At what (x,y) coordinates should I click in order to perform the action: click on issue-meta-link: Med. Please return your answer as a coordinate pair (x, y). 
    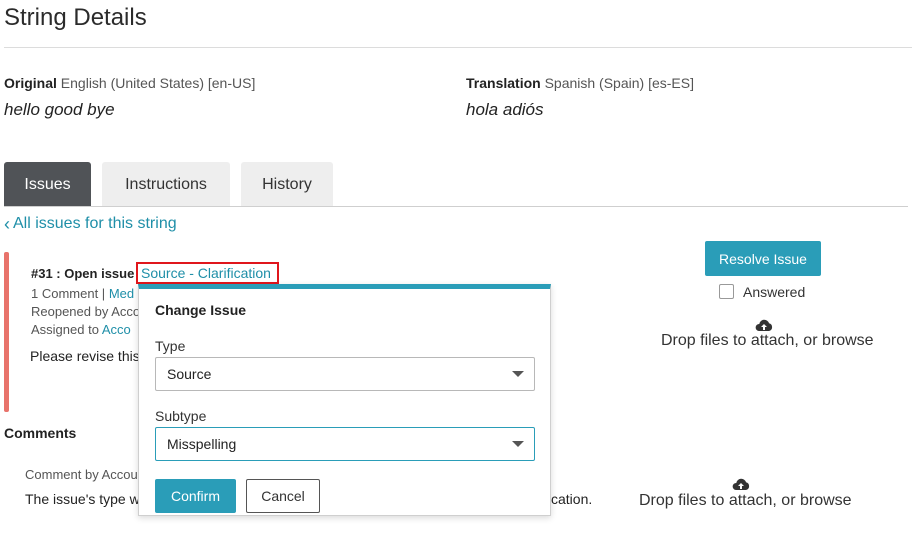
    Looking at the image, I should click on (121, 293).